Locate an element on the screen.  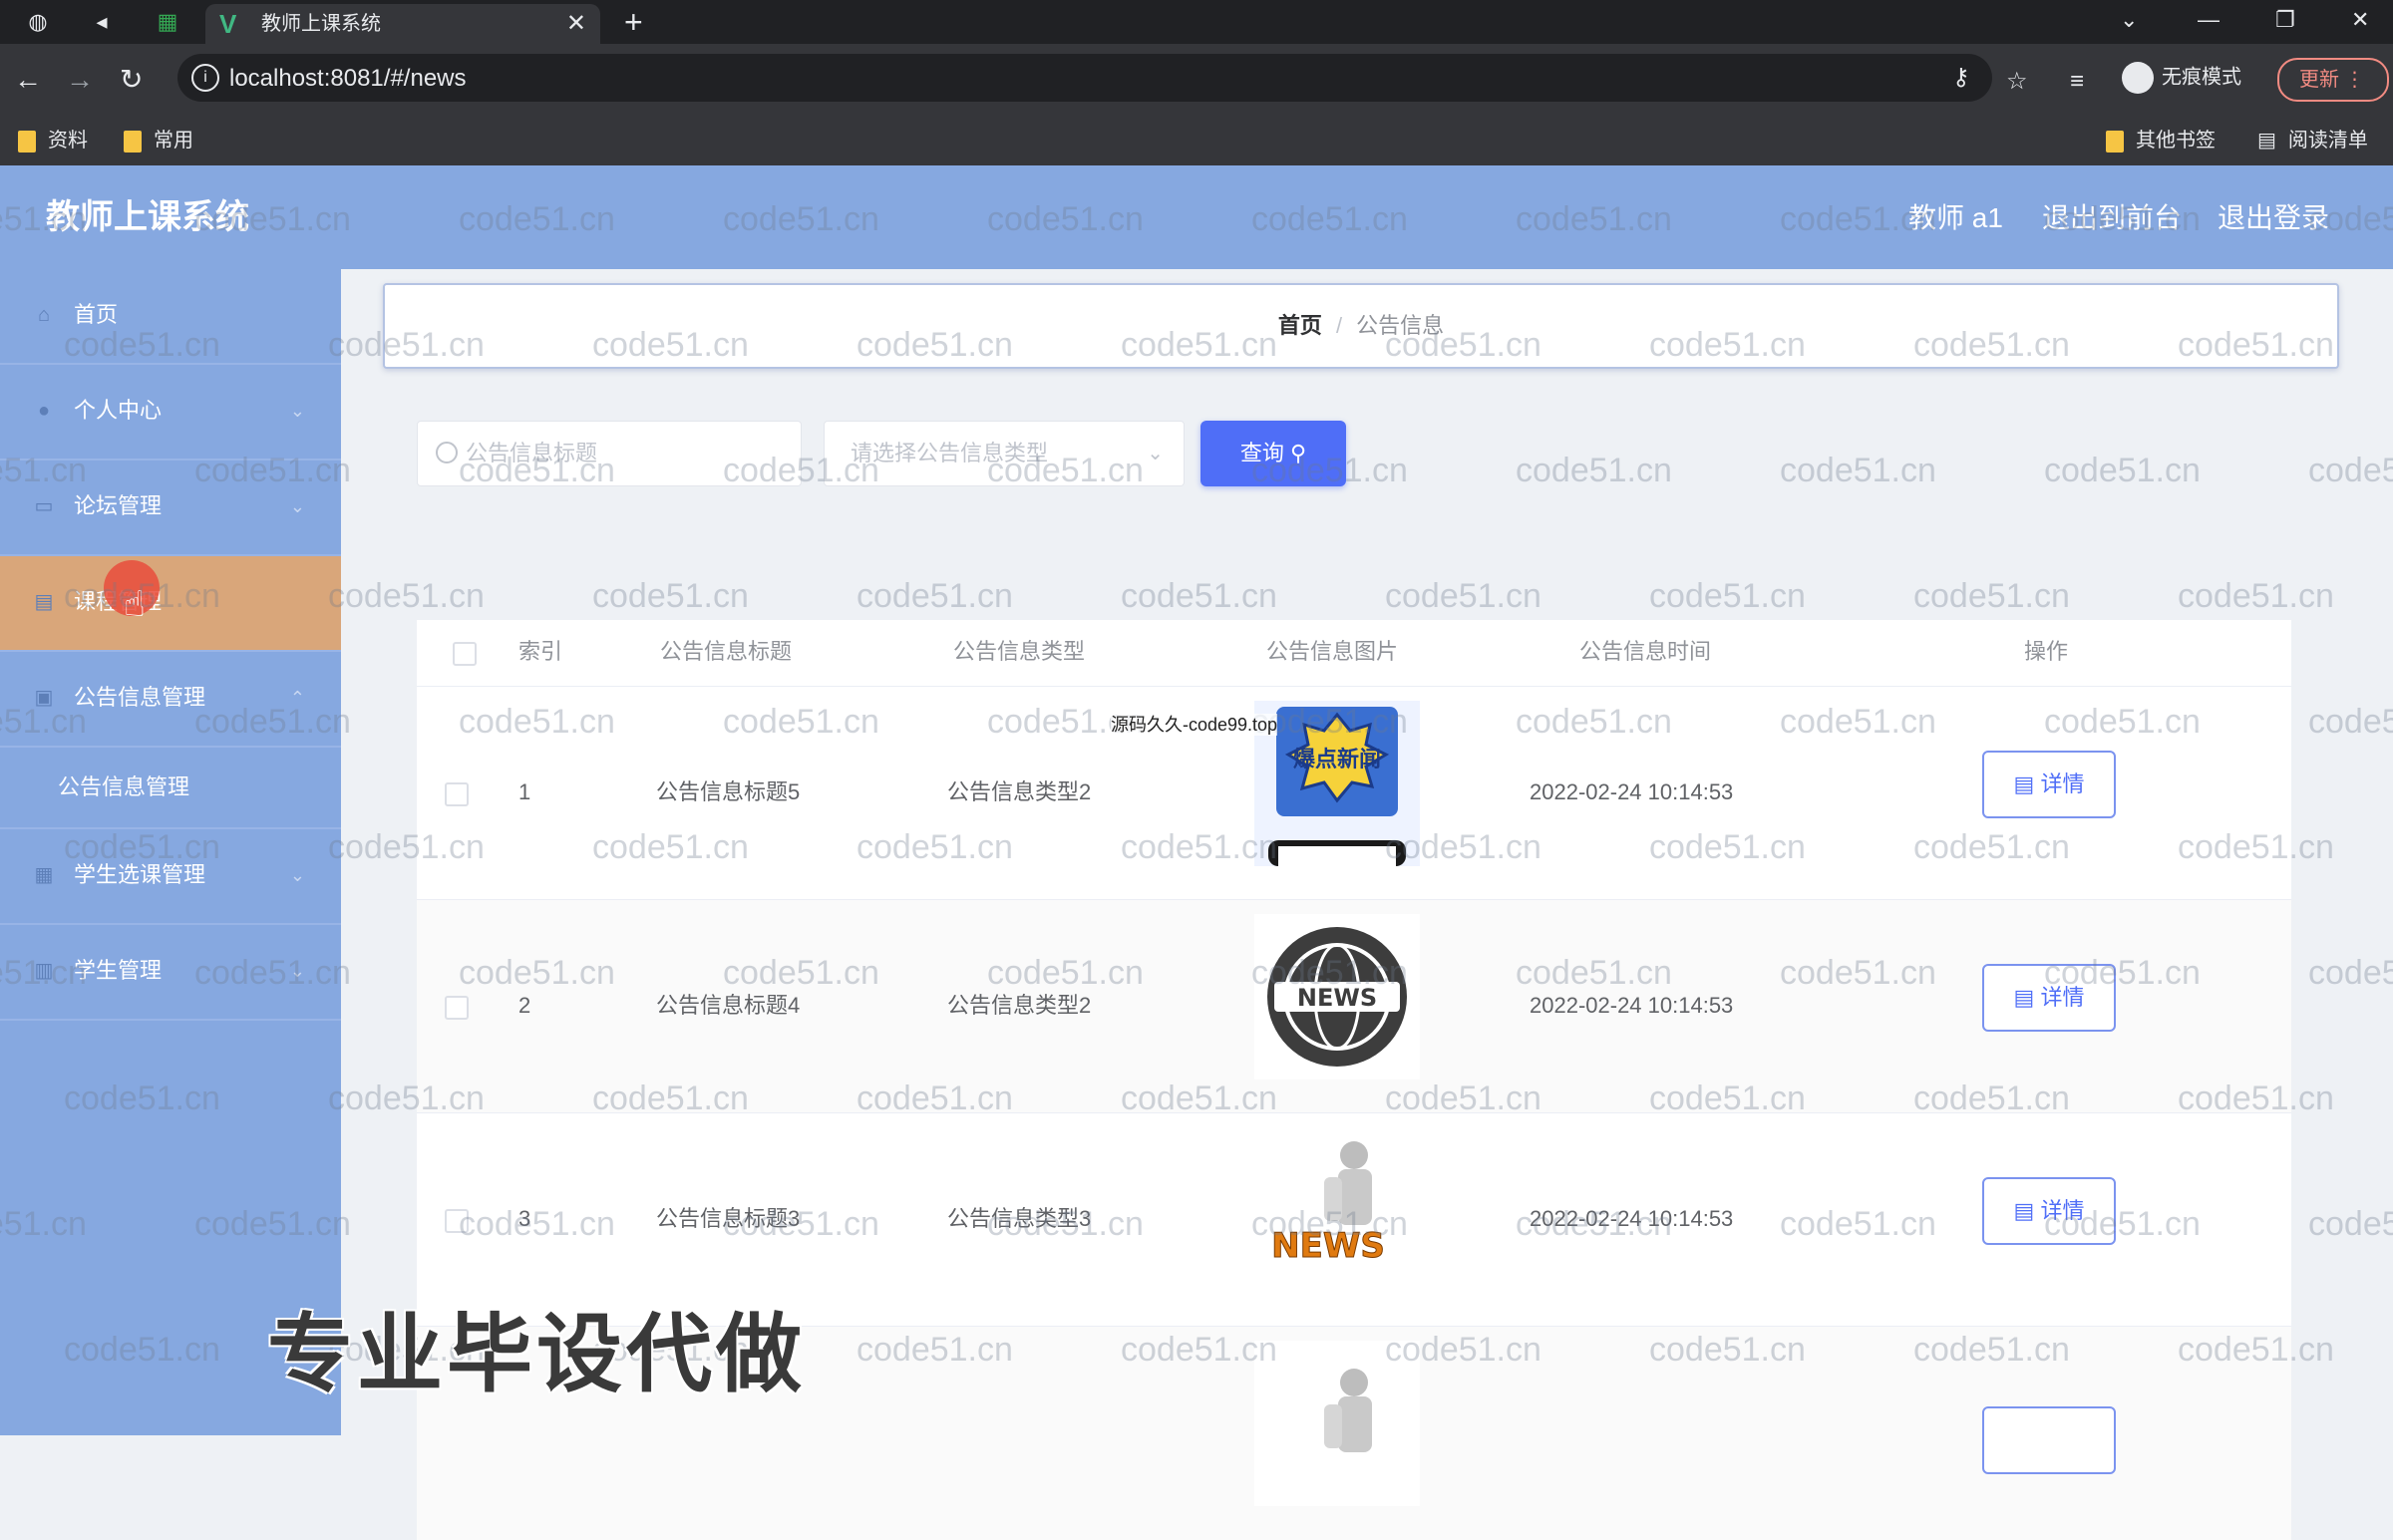
title-search-placeholder: 公告信息标题 is located at coordinates (532, 453).